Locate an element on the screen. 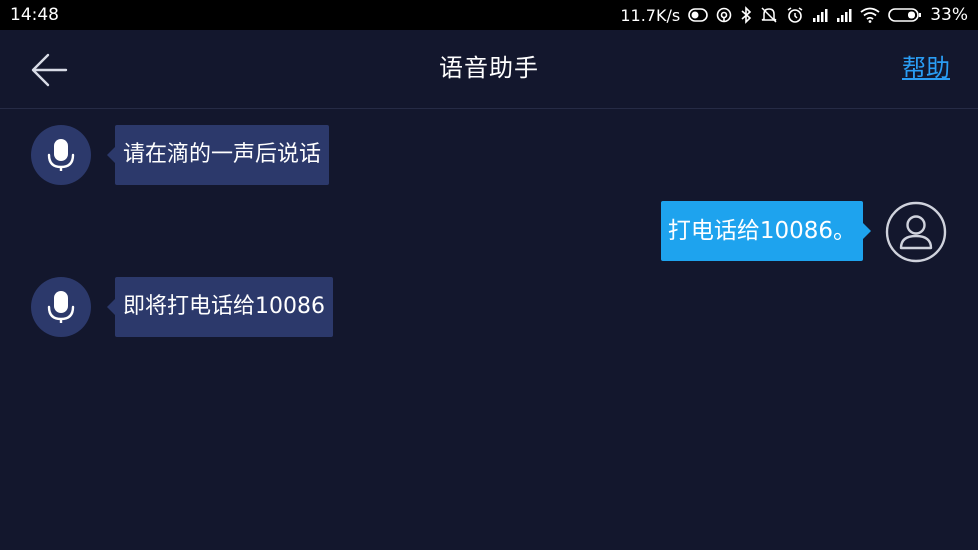 The height and width of the screenshot is (550, 978). user-message: 打电话给10086。 is located at coordinates (766, 231).